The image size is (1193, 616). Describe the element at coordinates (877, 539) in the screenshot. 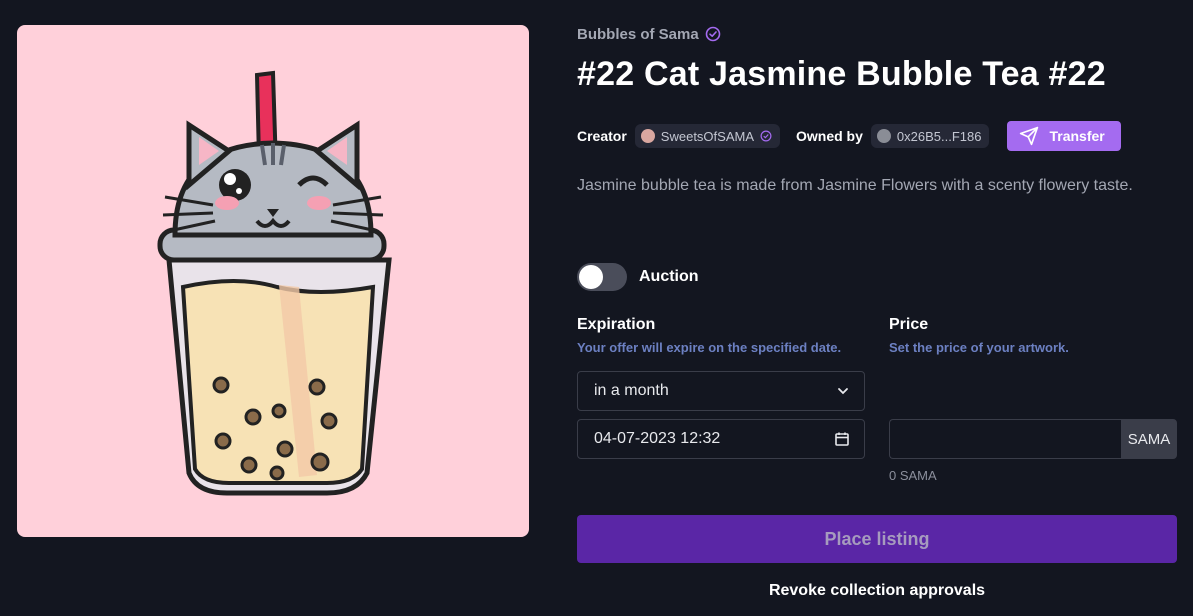

I see `place-listing-button: Place listing` at that location.